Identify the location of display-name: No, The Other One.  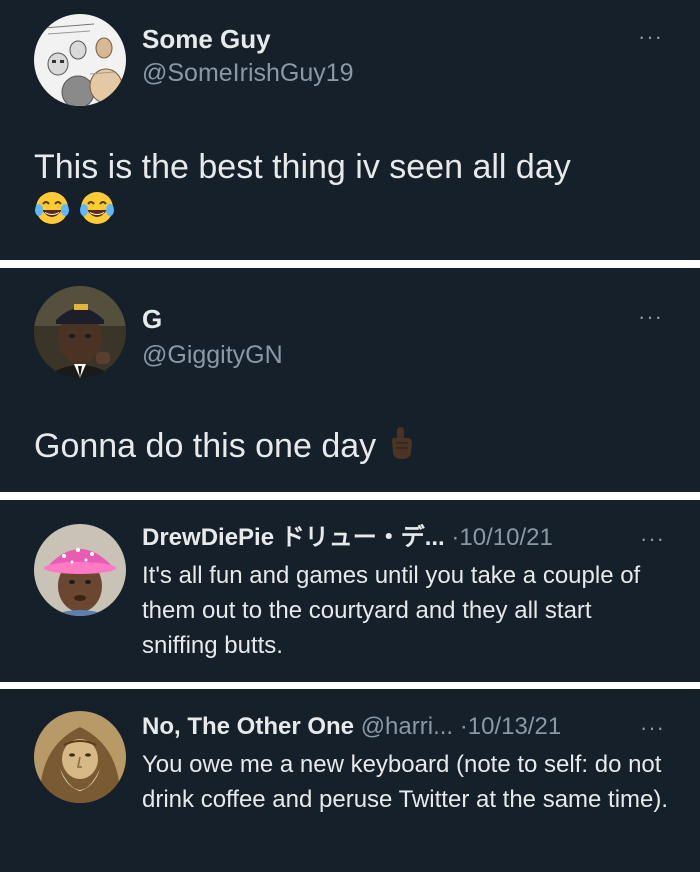
(248, 726).